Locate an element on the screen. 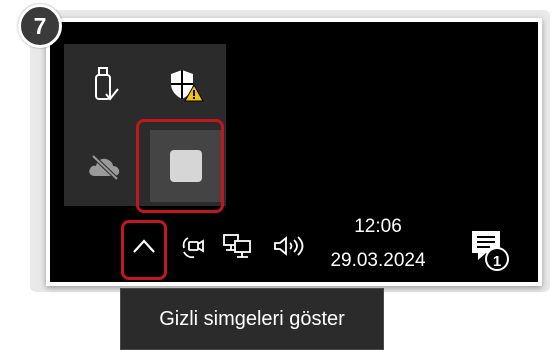 The height and width of the screenshot is (352, 552). highlight-box-tray-item is located at coordinates (180, 166).